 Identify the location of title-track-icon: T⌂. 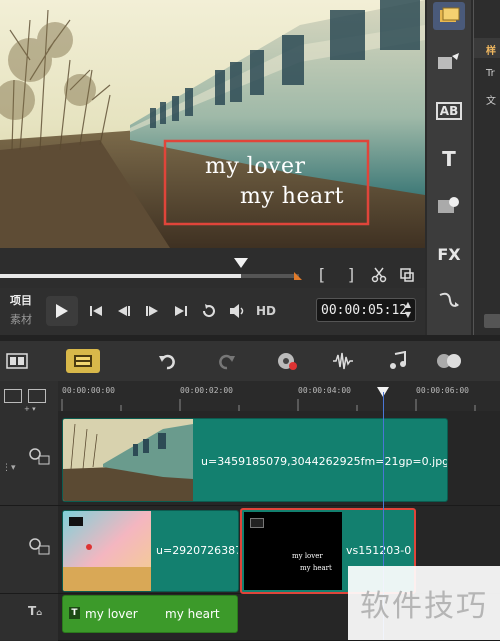
(35, 611).